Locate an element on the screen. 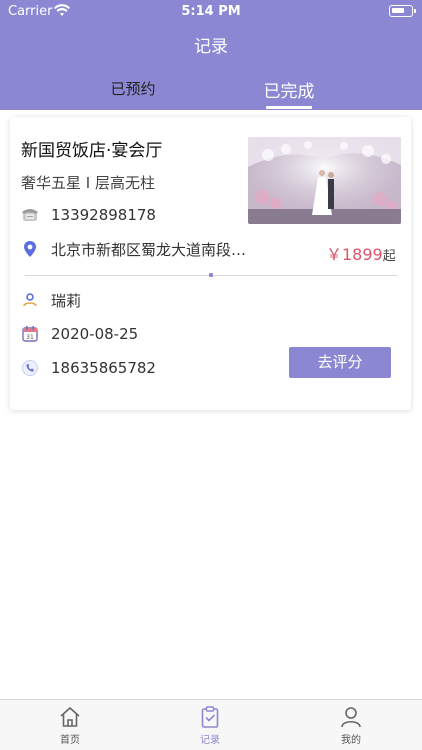  location-pin-icon is located at coordinates (30, 249).